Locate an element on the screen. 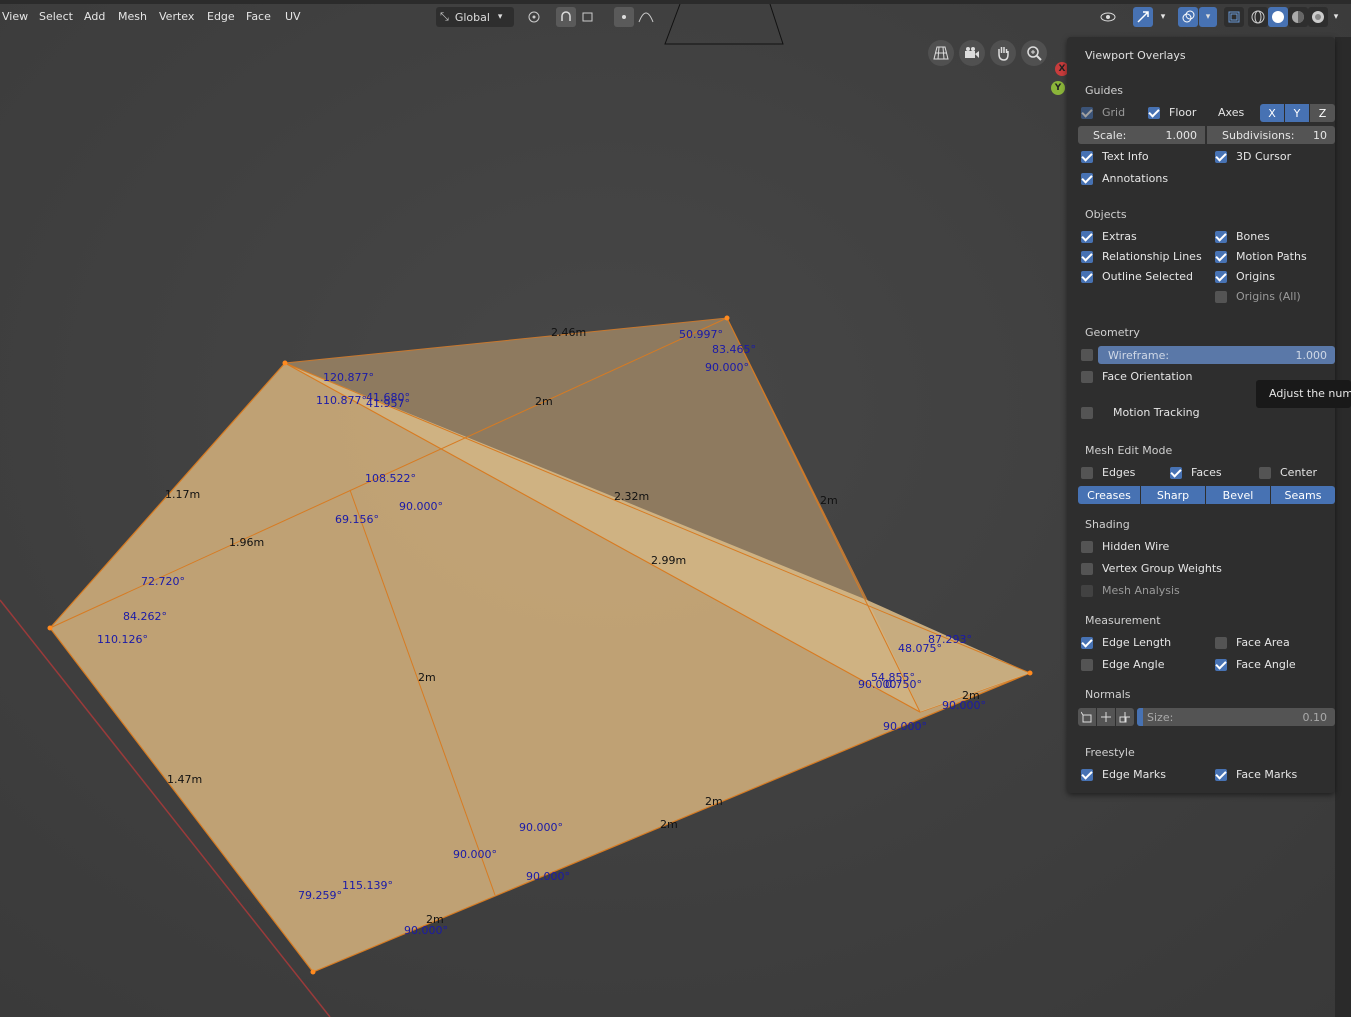 The height and width of the screenshot is (1017, 1351). annotations-checkbox is located at coordinates (1087, 179).